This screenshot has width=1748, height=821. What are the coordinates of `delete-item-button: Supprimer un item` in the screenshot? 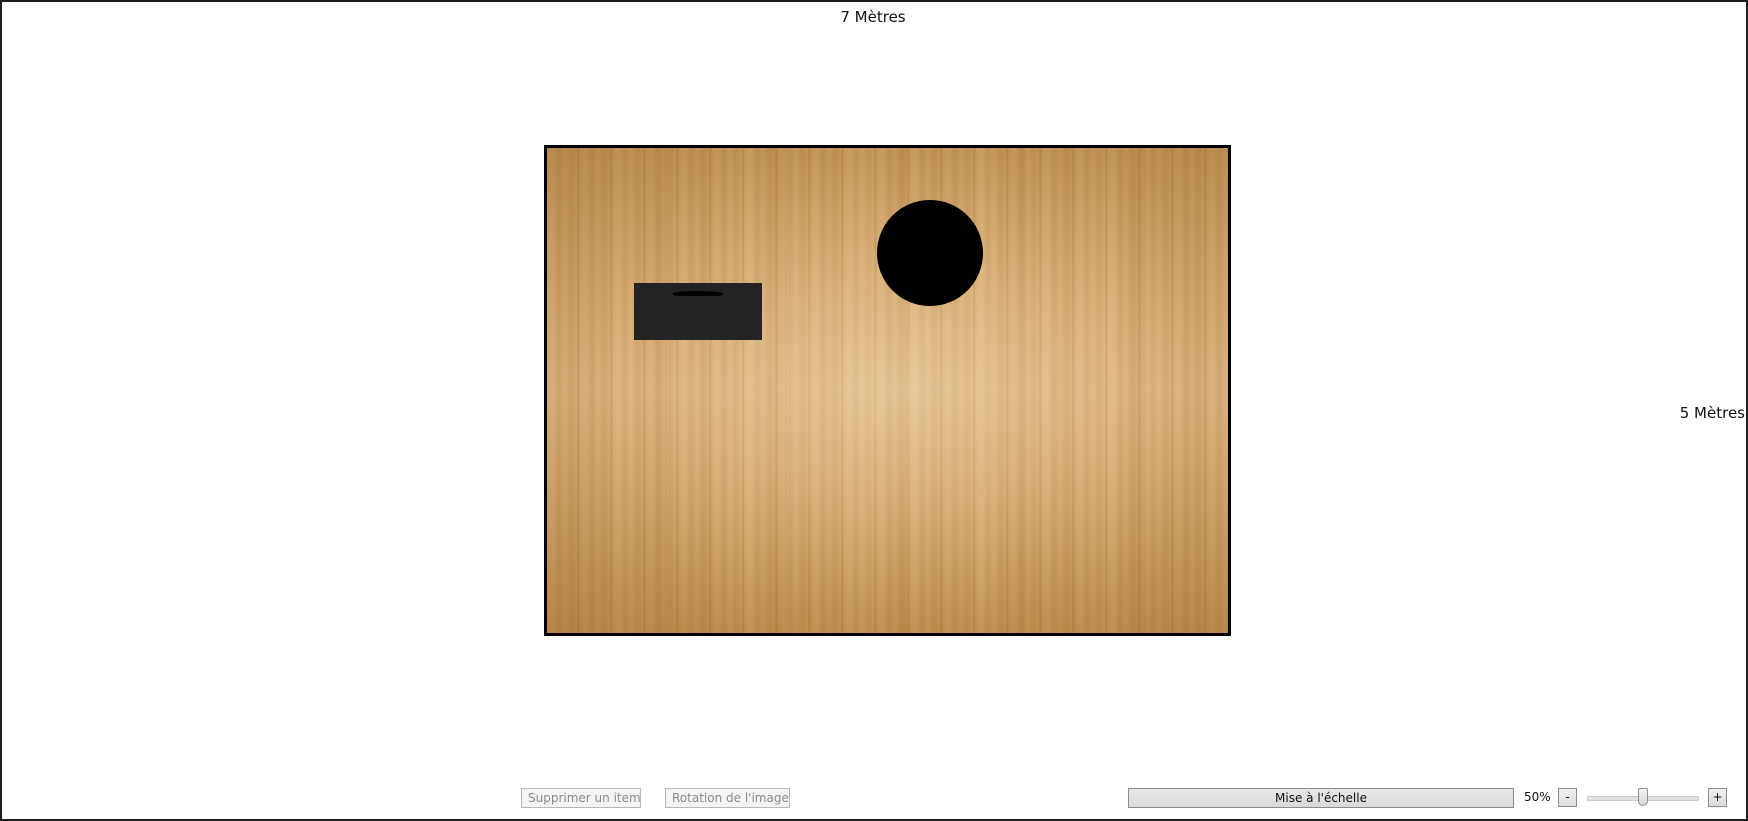 It's located at (581, 798).